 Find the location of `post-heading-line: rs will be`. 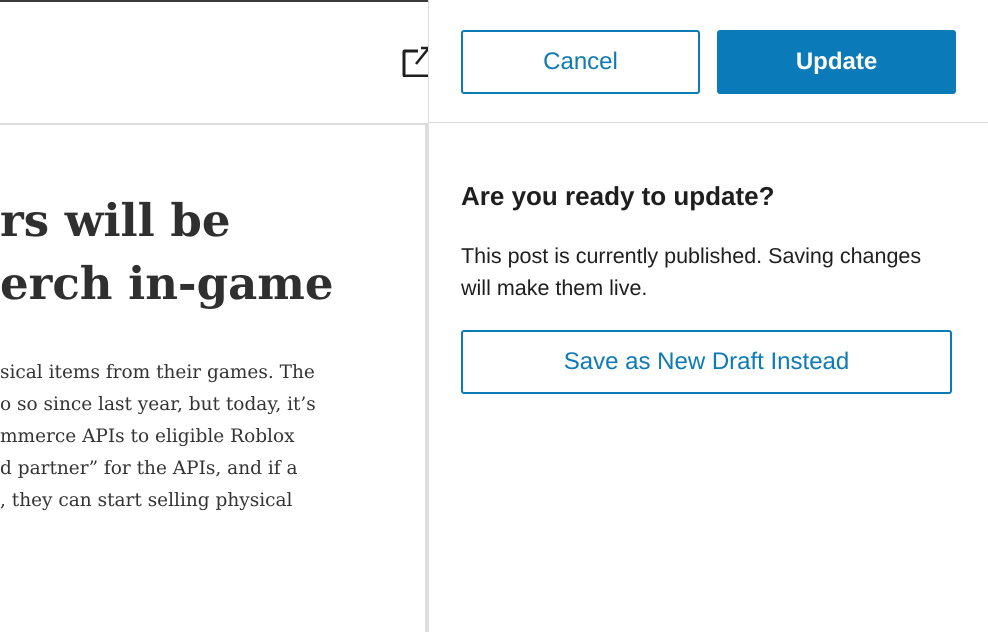

post-heading-line: rs will be is located at coordinates (116, 221).